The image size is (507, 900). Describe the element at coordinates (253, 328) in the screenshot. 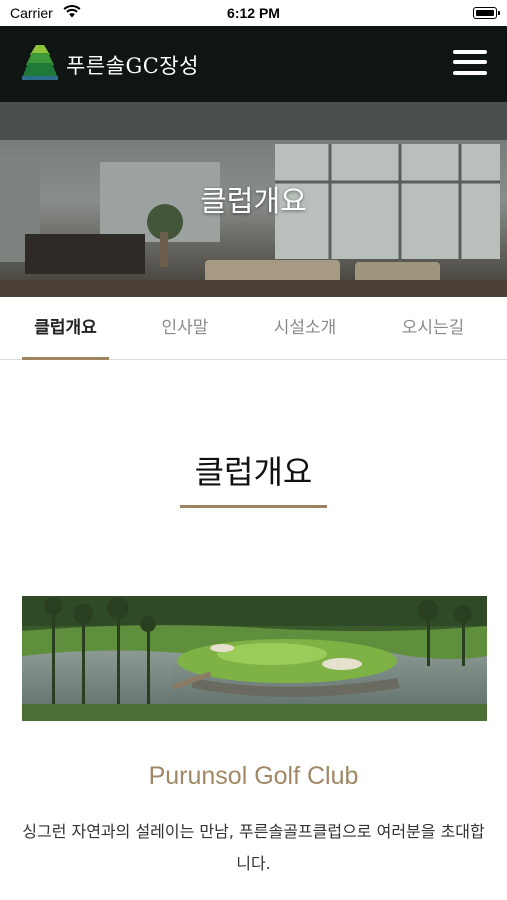

I see `tab-bar: 클럽개요 인사말 시설소개 오시는길` at that location.